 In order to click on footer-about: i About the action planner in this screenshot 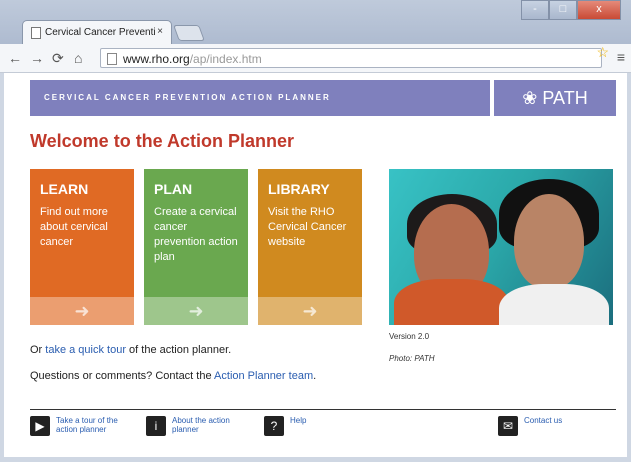, I will do `click(193, 426)`.